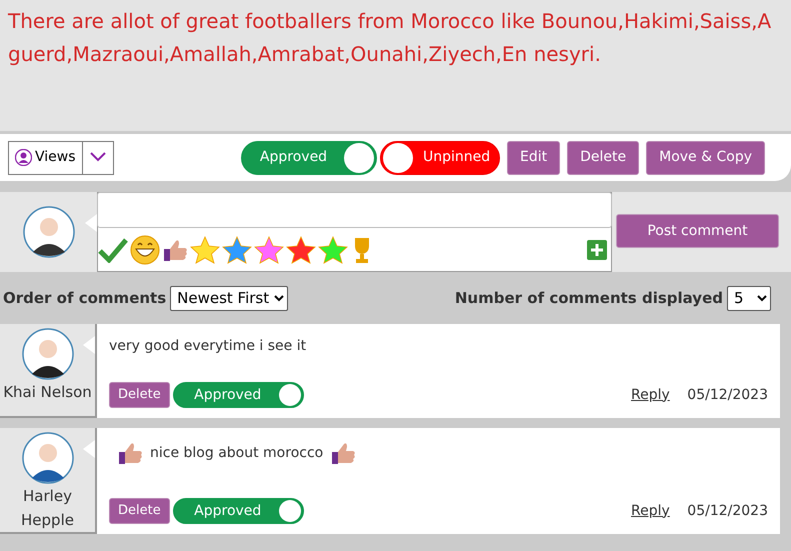 The image size is (791, 551). I want to click on add-icon, so click(596, 250).